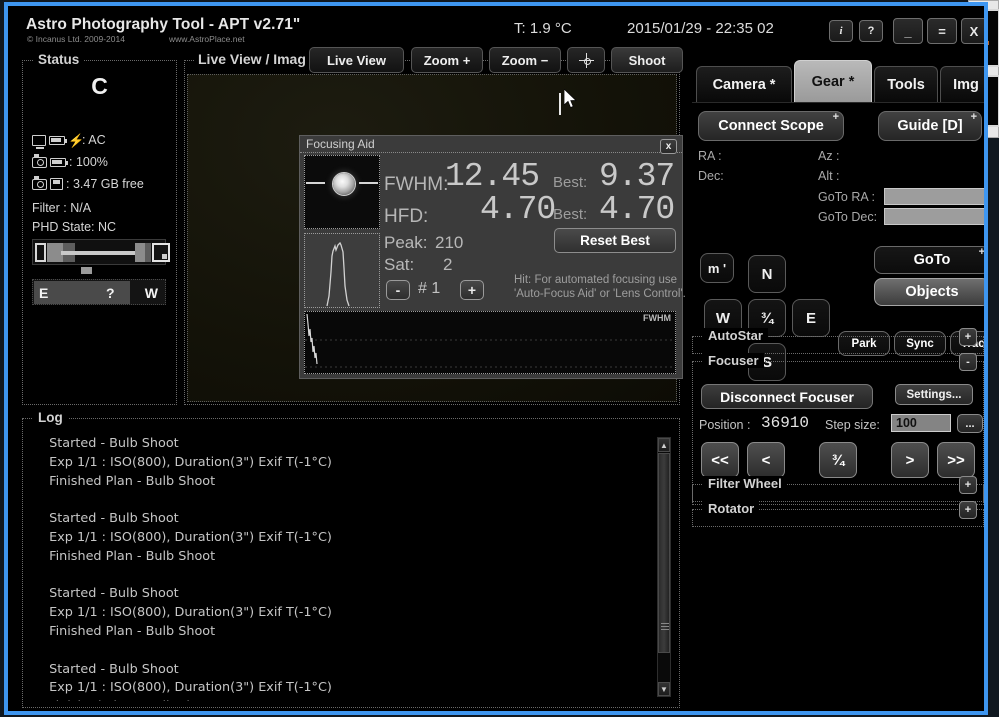  I want to click on tab-tools: Tools, so click(906, 84).